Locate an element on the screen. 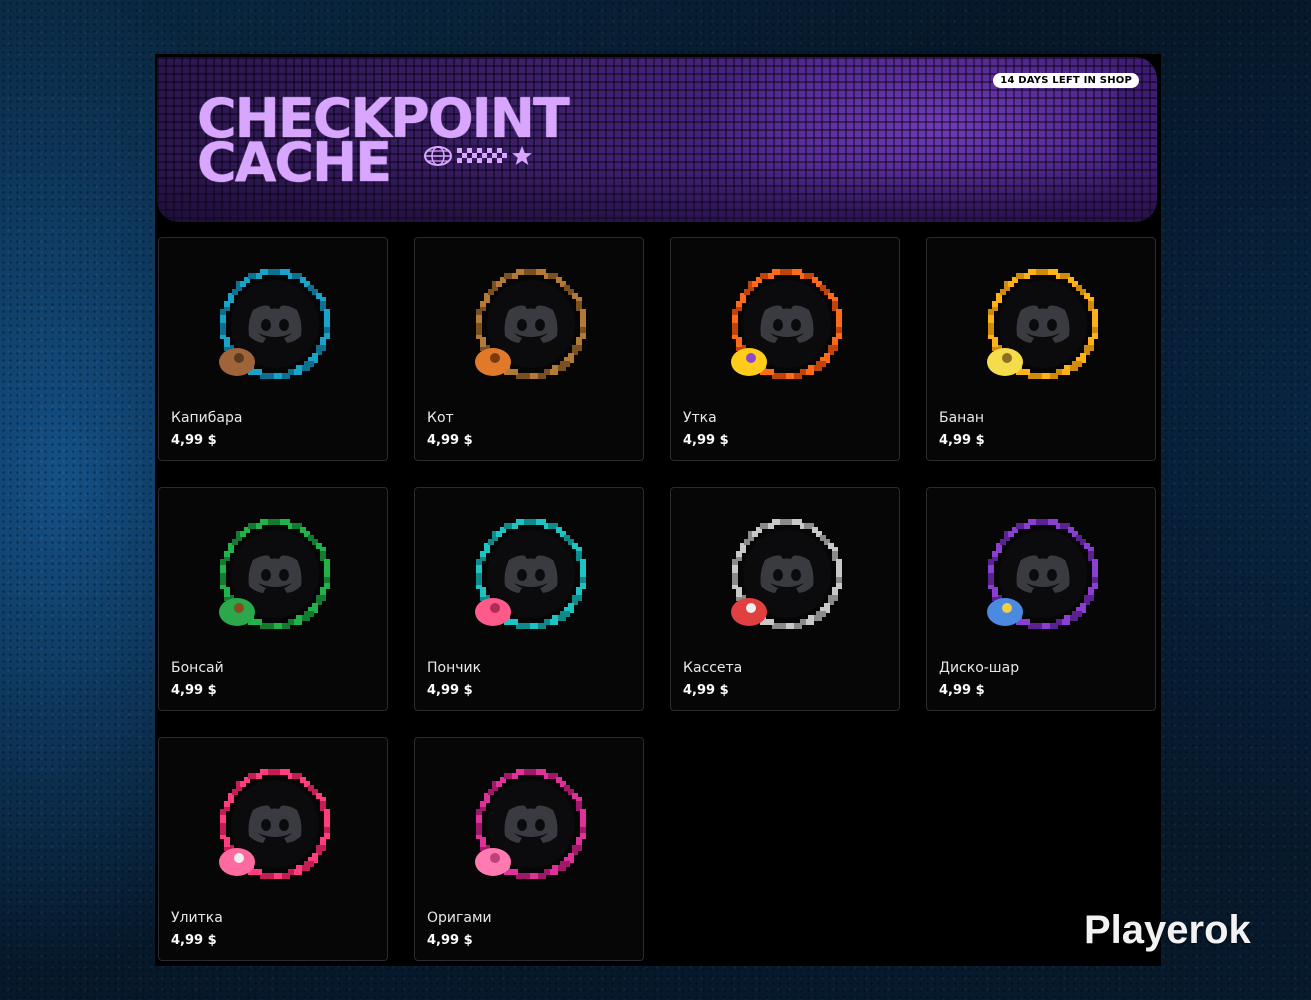 Image resolution: width=1311 pixels, height=1000 pixels. shop-item-card: Оригами 4,99 $ is located at coordinates (529, 849).